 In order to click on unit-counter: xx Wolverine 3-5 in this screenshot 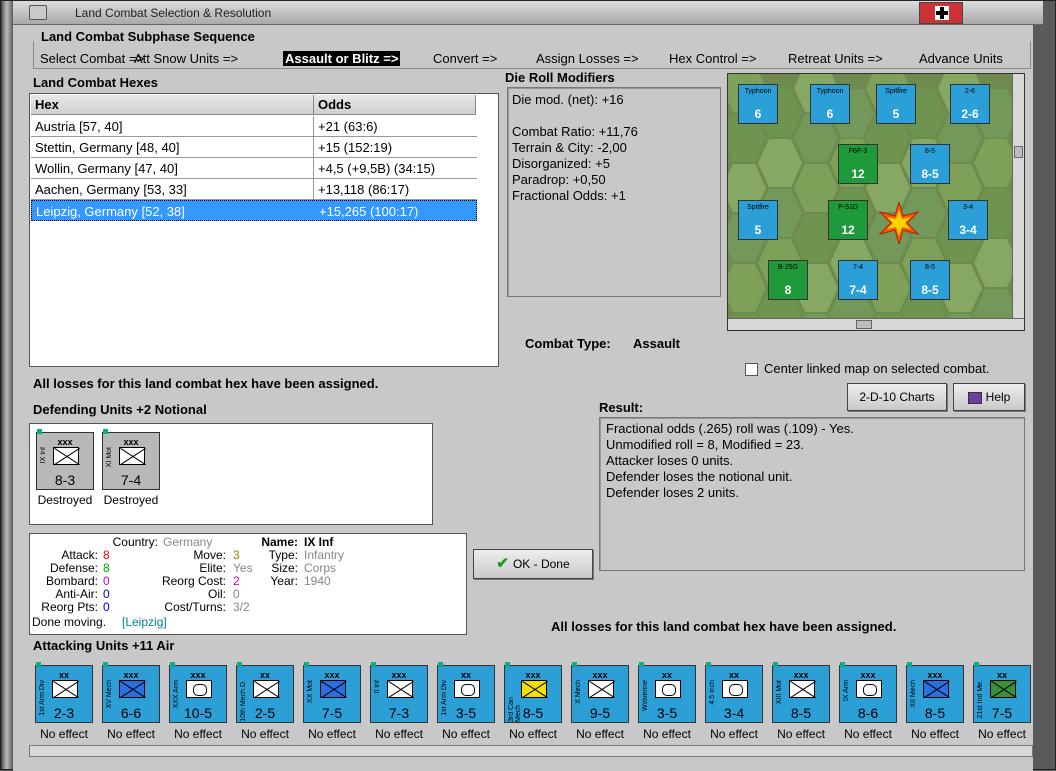, I will do `click(667, 692)`.